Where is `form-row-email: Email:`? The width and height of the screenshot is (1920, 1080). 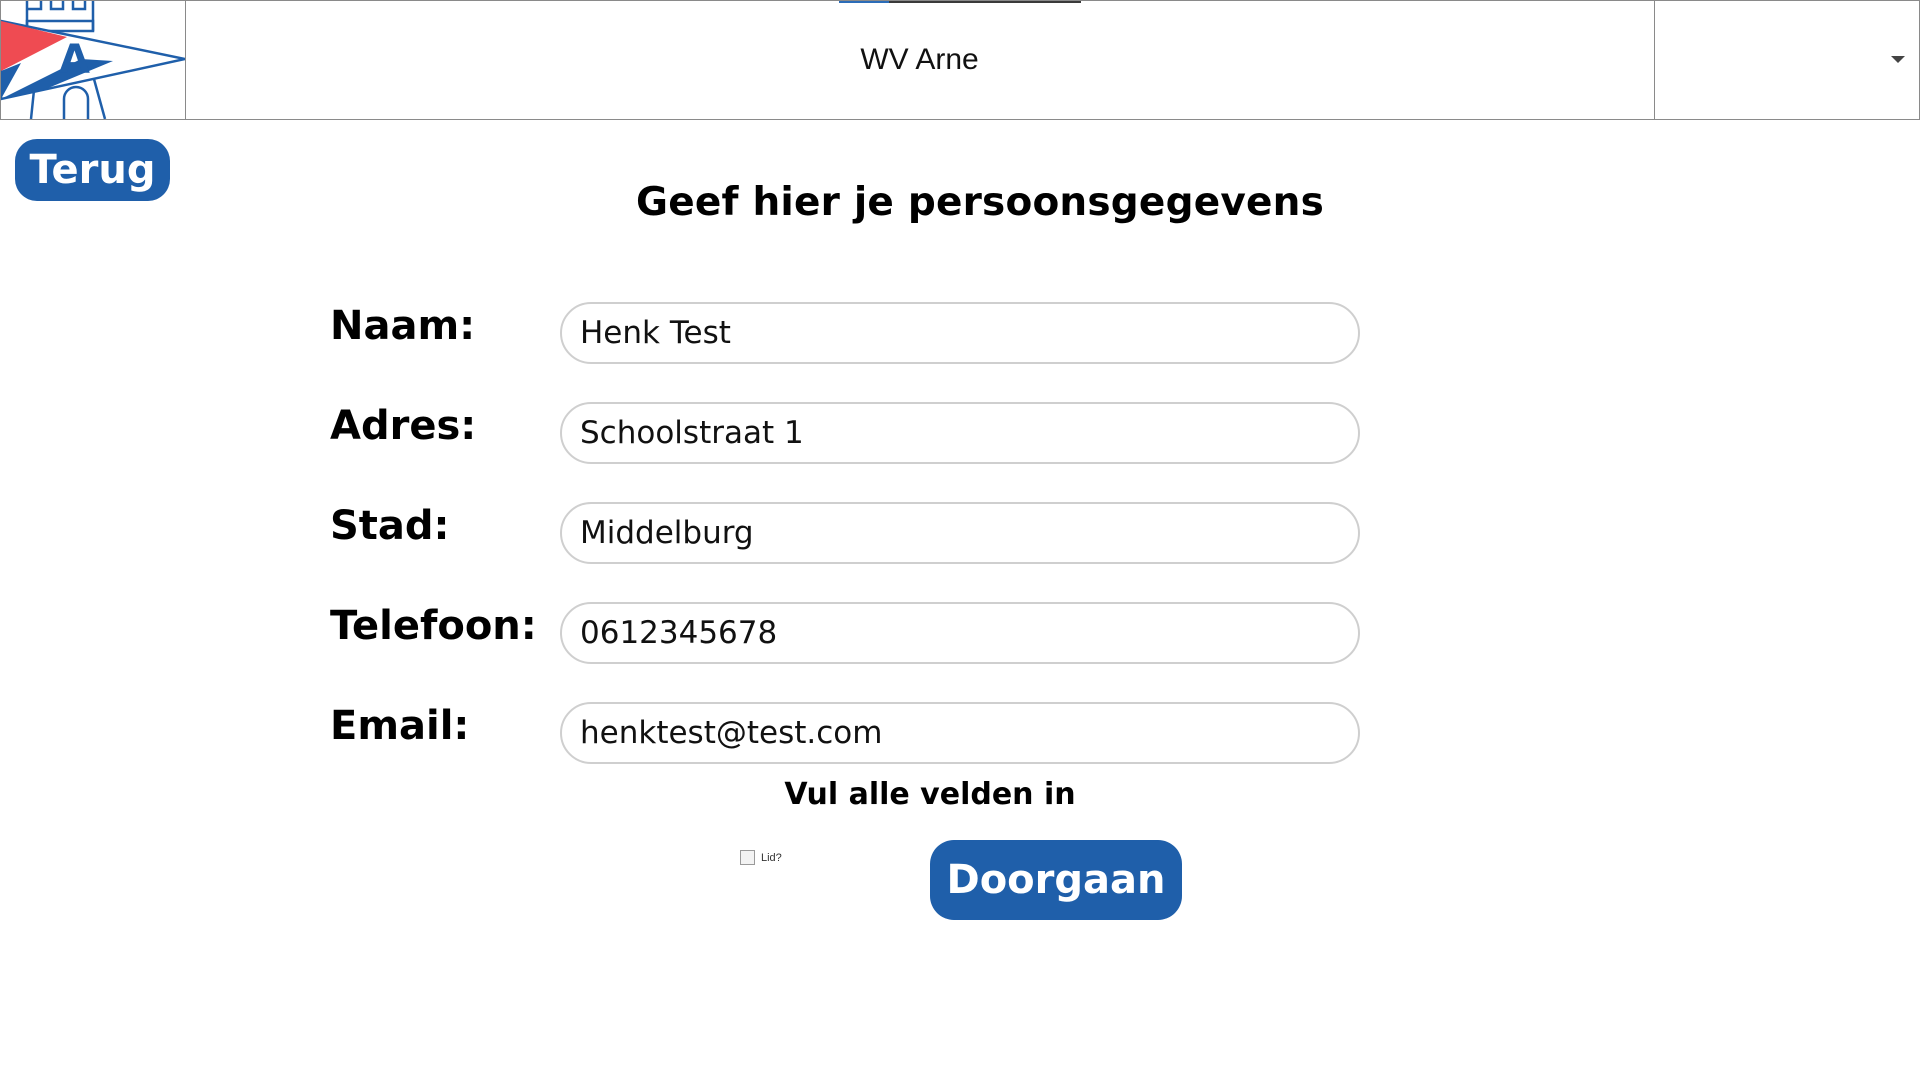
form-row-email: Email: is located at coordinates (845, 733).